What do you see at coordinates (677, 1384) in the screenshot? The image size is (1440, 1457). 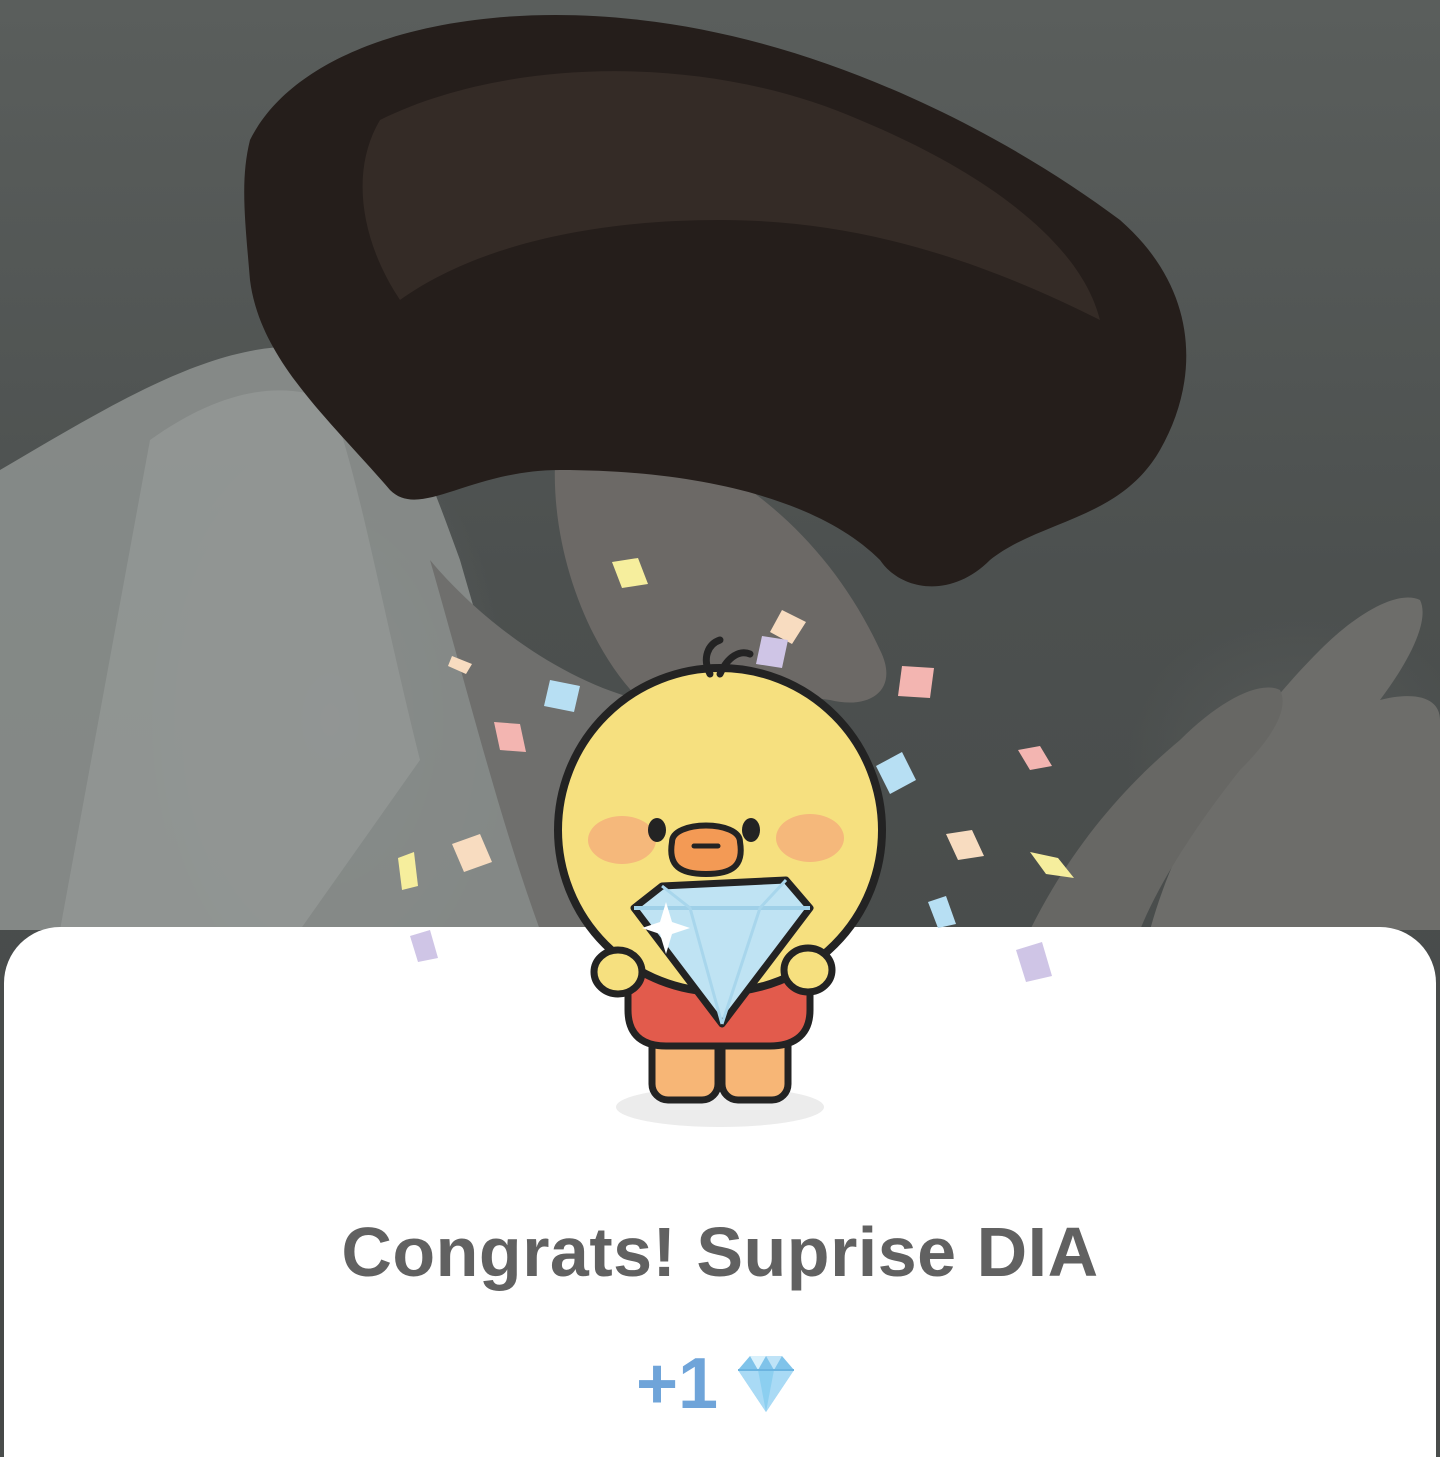 I see `reward-amount: +1` at bounding box center [677, 1384].